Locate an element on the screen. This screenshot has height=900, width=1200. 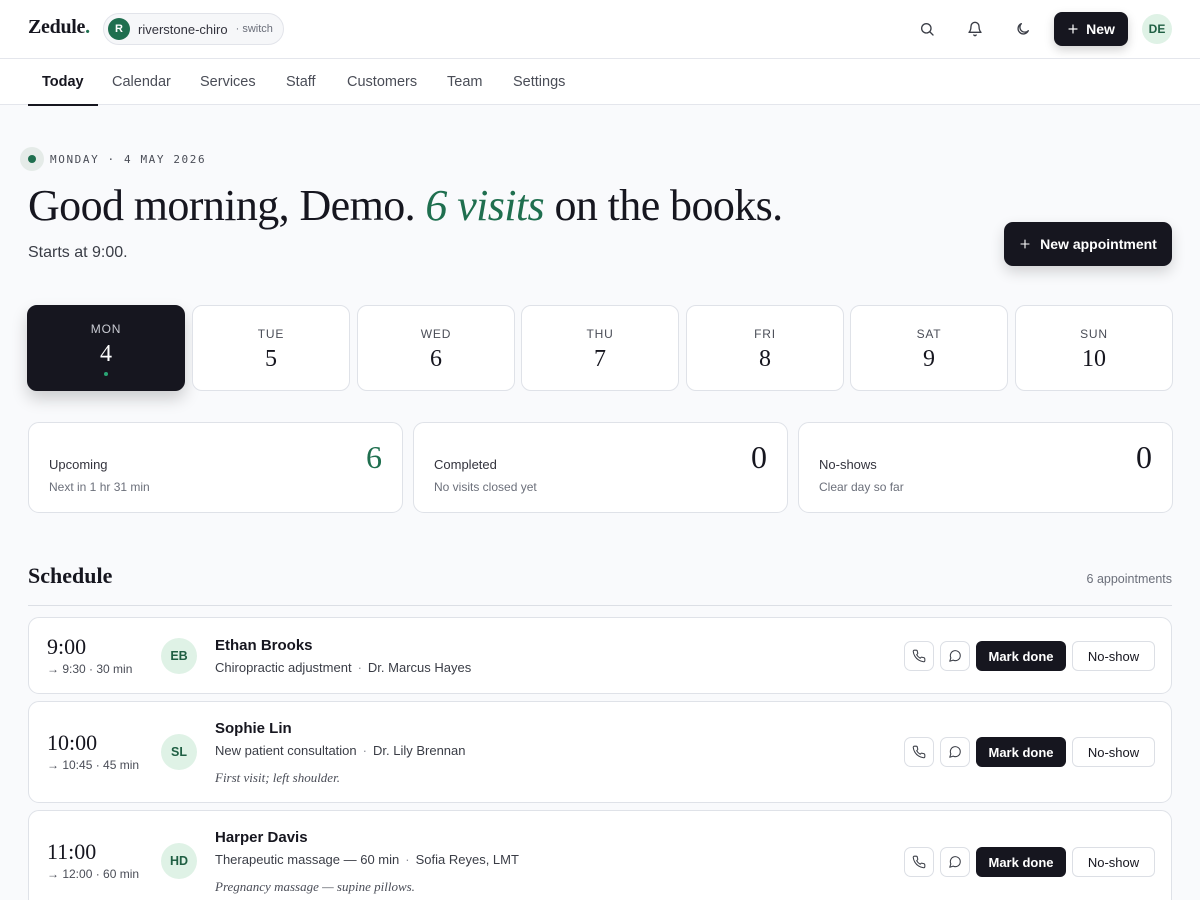
search-icon is located at coordinates (927, 29).